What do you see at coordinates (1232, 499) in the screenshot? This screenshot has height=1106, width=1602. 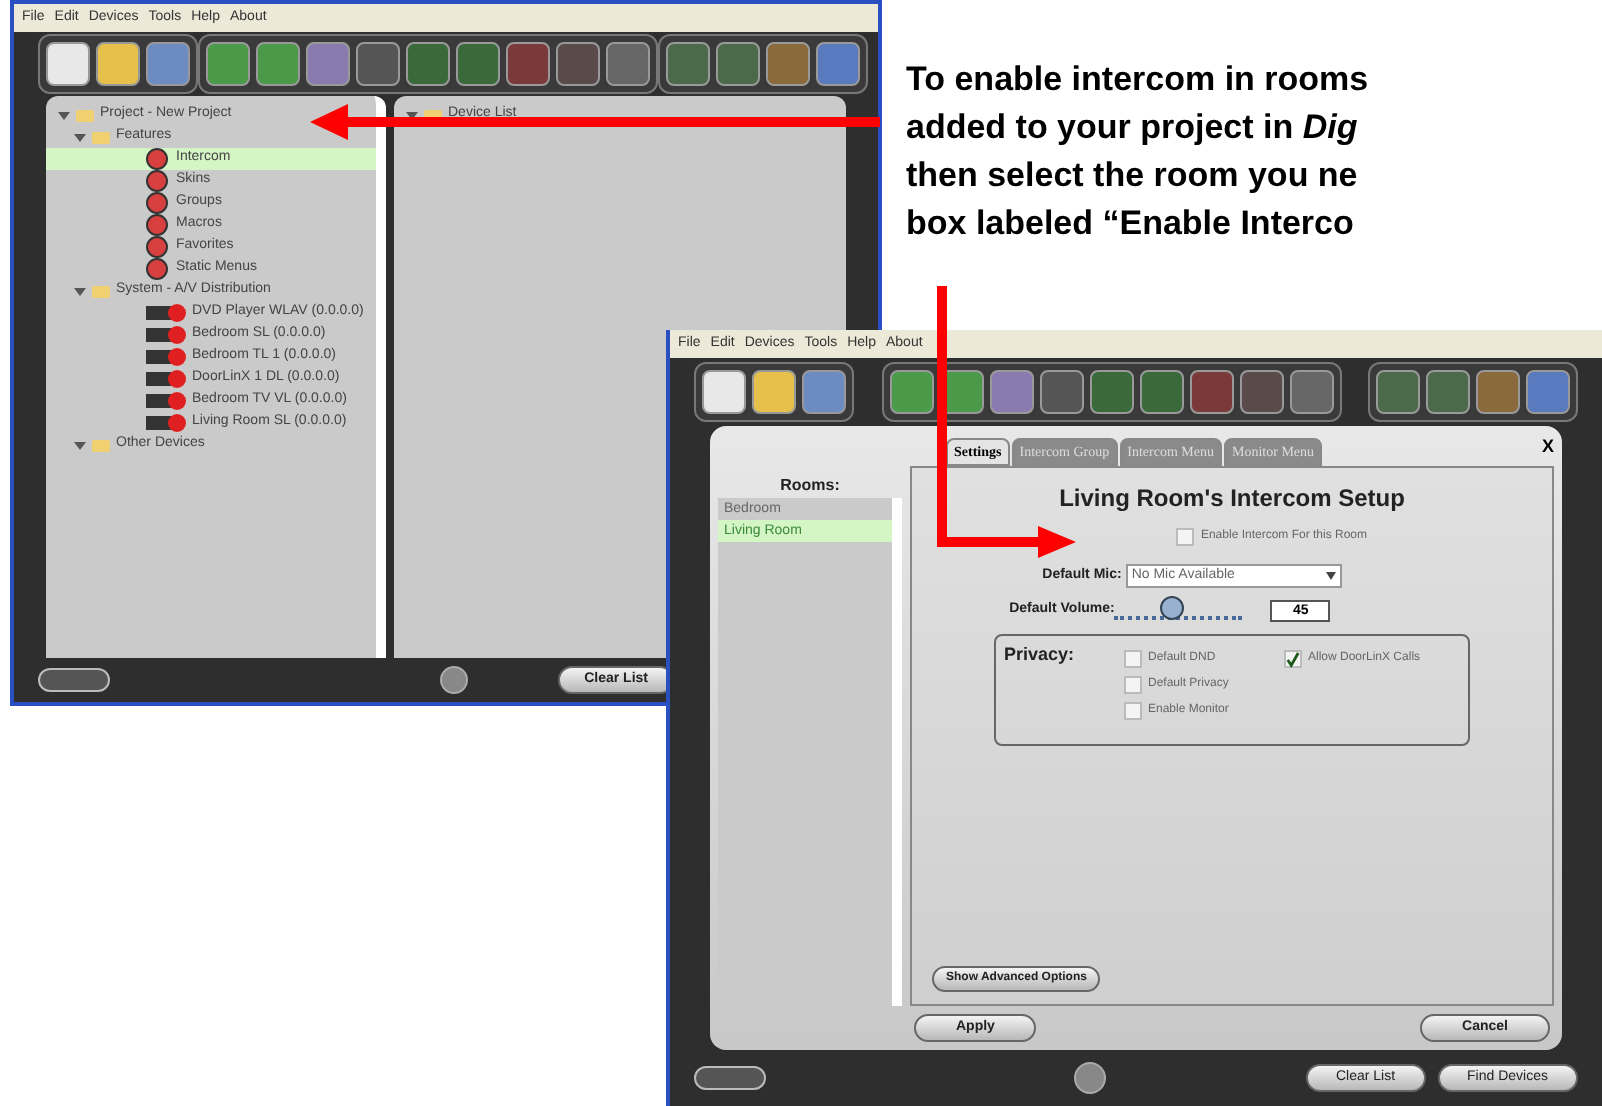 I see `setup-title: Living Room's Intercom Setup` at bounding box center [1232, 499].